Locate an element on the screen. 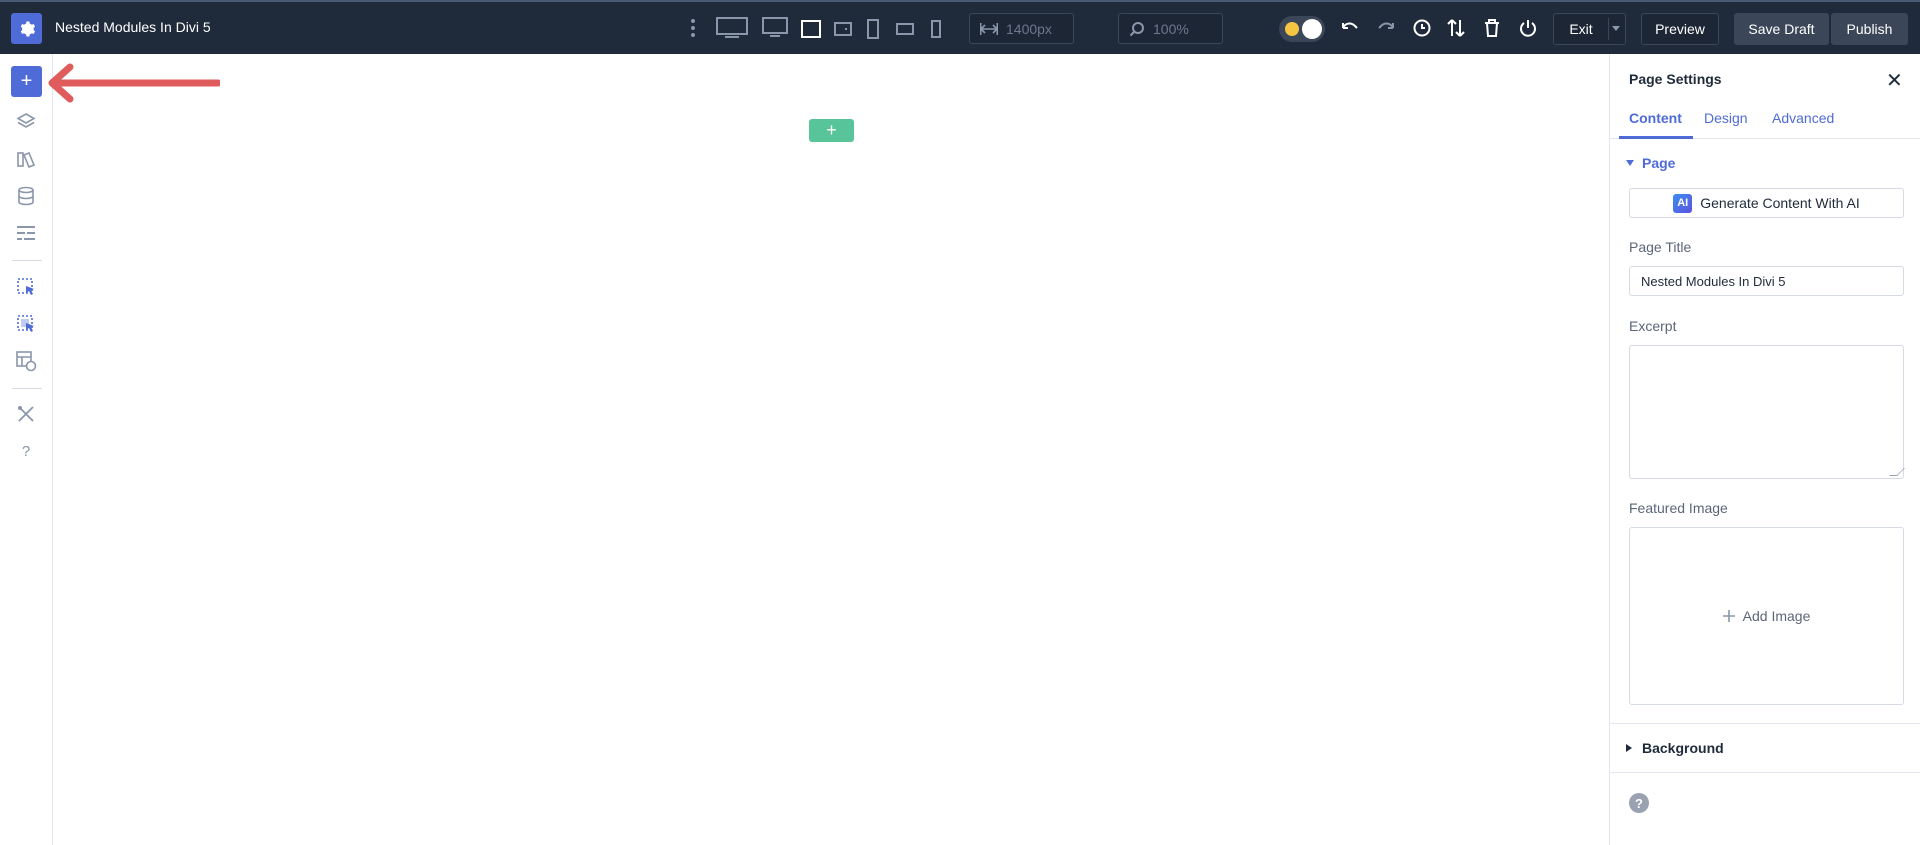  history-clock-icon is located at coordinates (1422, 28).